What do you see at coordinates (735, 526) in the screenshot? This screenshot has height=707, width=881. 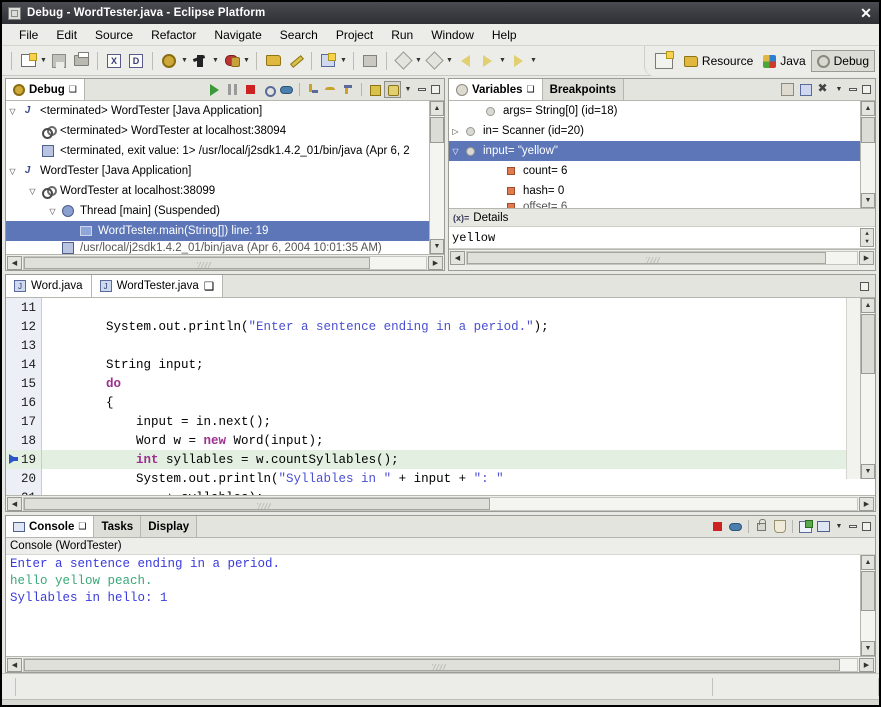 I see `remove-launch-icon` at bounding box center [735, 526].